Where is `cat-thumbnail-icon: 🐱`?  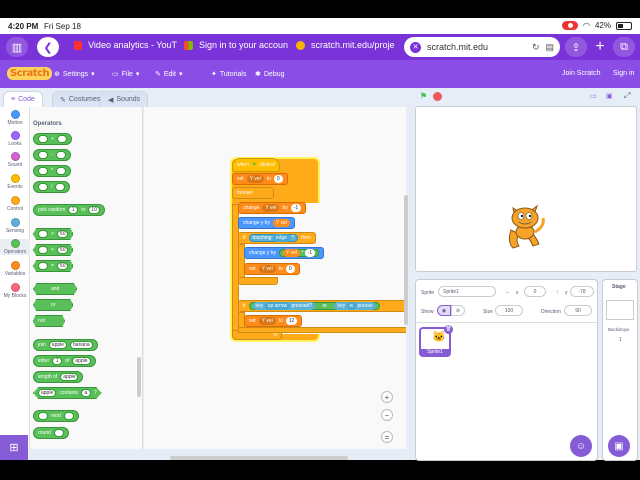
cat-thumbnail-icon: 🐱 is located at coordinates (439, 337).